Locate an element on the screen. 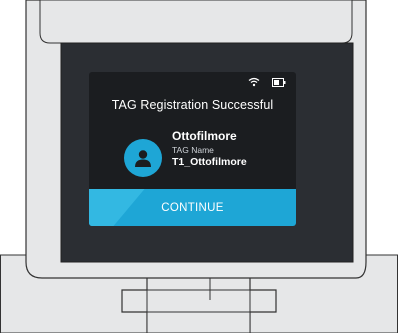 Image resolution: width=398 pixels, height=333 pixels. continue-button-label: CONTINUE is located at coordinates (192, 207).